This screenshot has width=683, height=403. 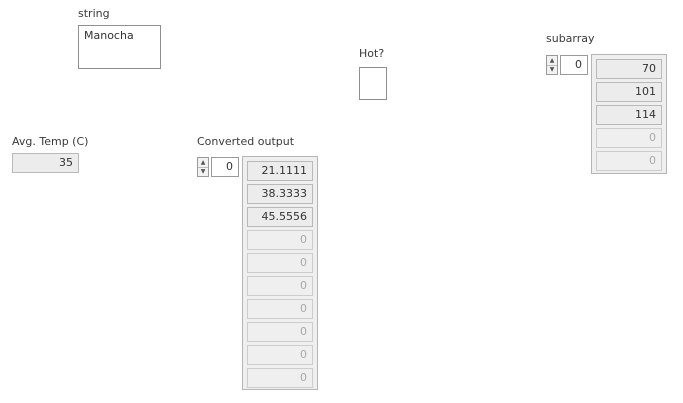 I want to click on converted-output-spinner: ▲ ▼, so click(x=203, y=167).